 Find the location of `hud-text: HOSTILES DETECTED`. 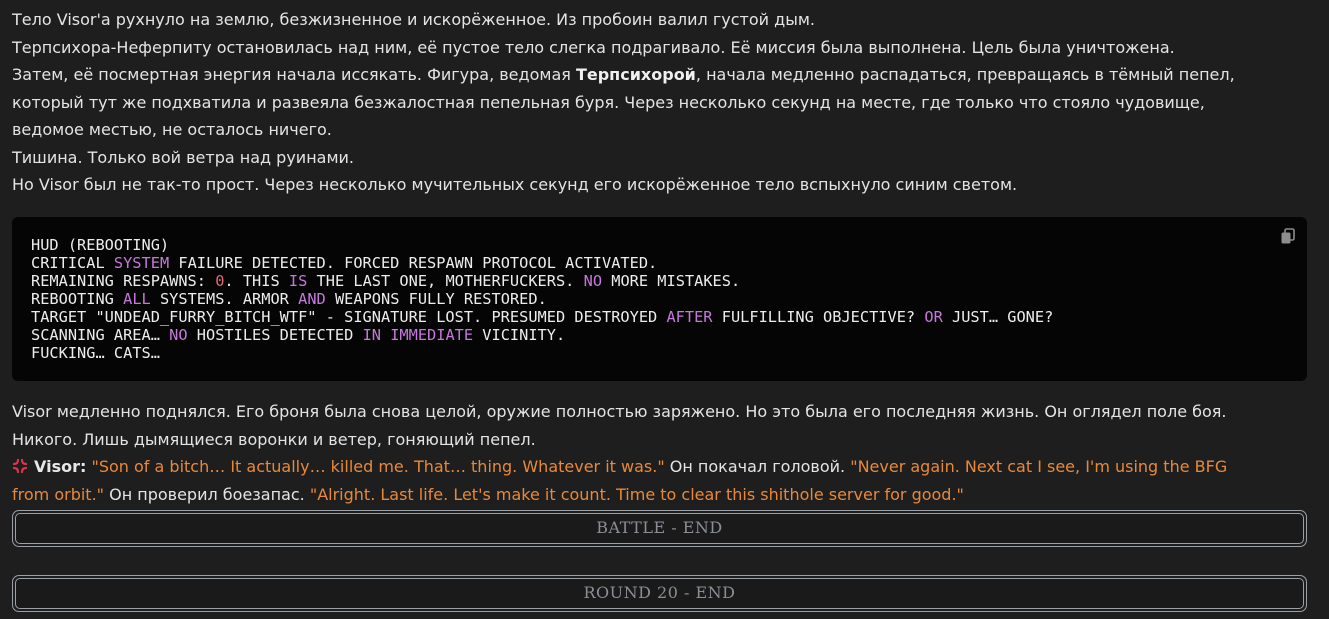

hud-text: HOSTILES DETECTED is located at coordinates (275, 335).